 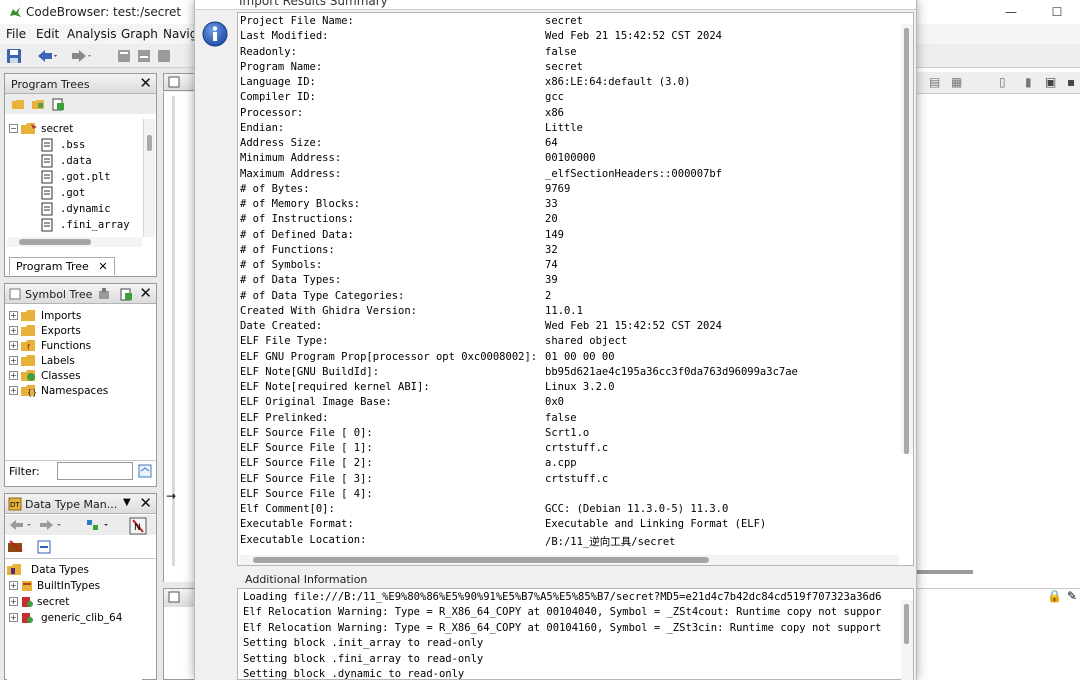 What do you see at coordinates (558, 188) in the screenshot?
I see `summary-value: 9769` at bounding box center [558, 188].